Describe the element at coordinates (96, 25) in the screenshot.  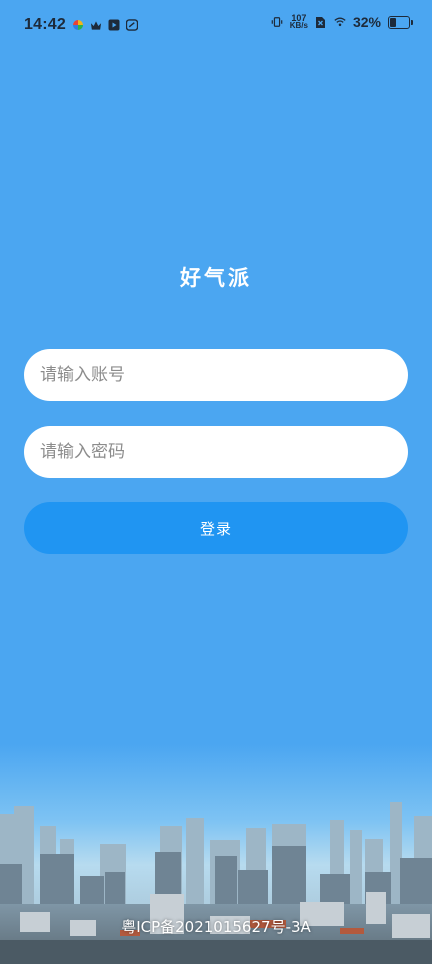
I see `crown-icon` at that location.